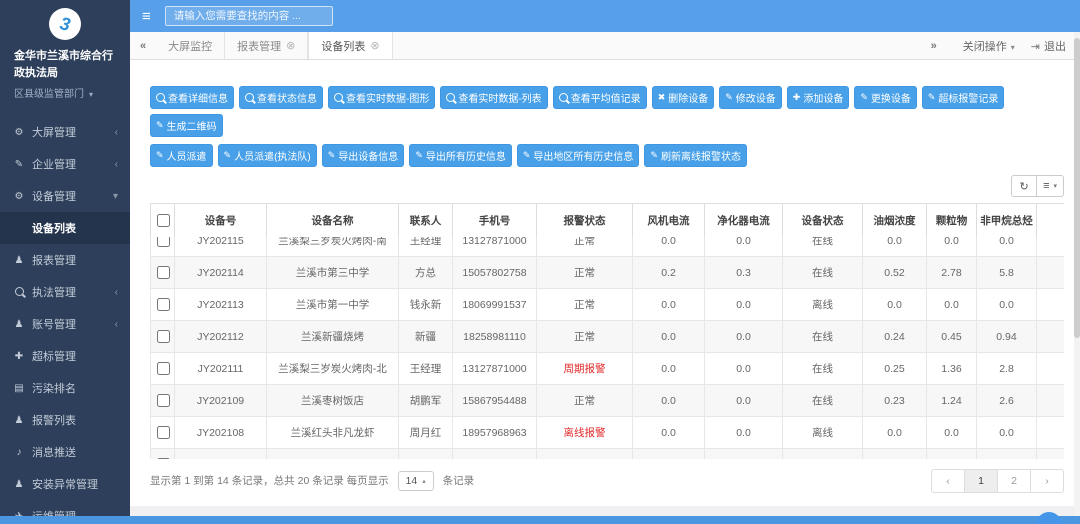  I want to click on columns-button: ≡ ▾, so click(1050, 186).